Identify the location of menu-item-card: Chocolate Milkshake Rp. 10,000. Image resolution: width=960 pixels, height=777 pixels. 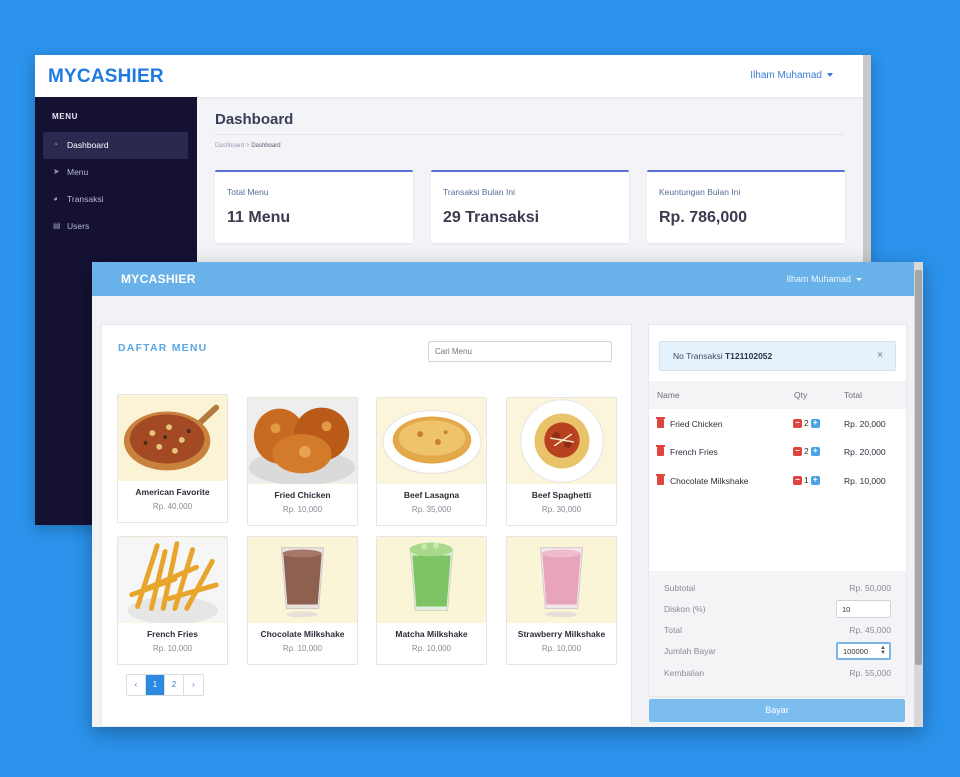
(302, 600).